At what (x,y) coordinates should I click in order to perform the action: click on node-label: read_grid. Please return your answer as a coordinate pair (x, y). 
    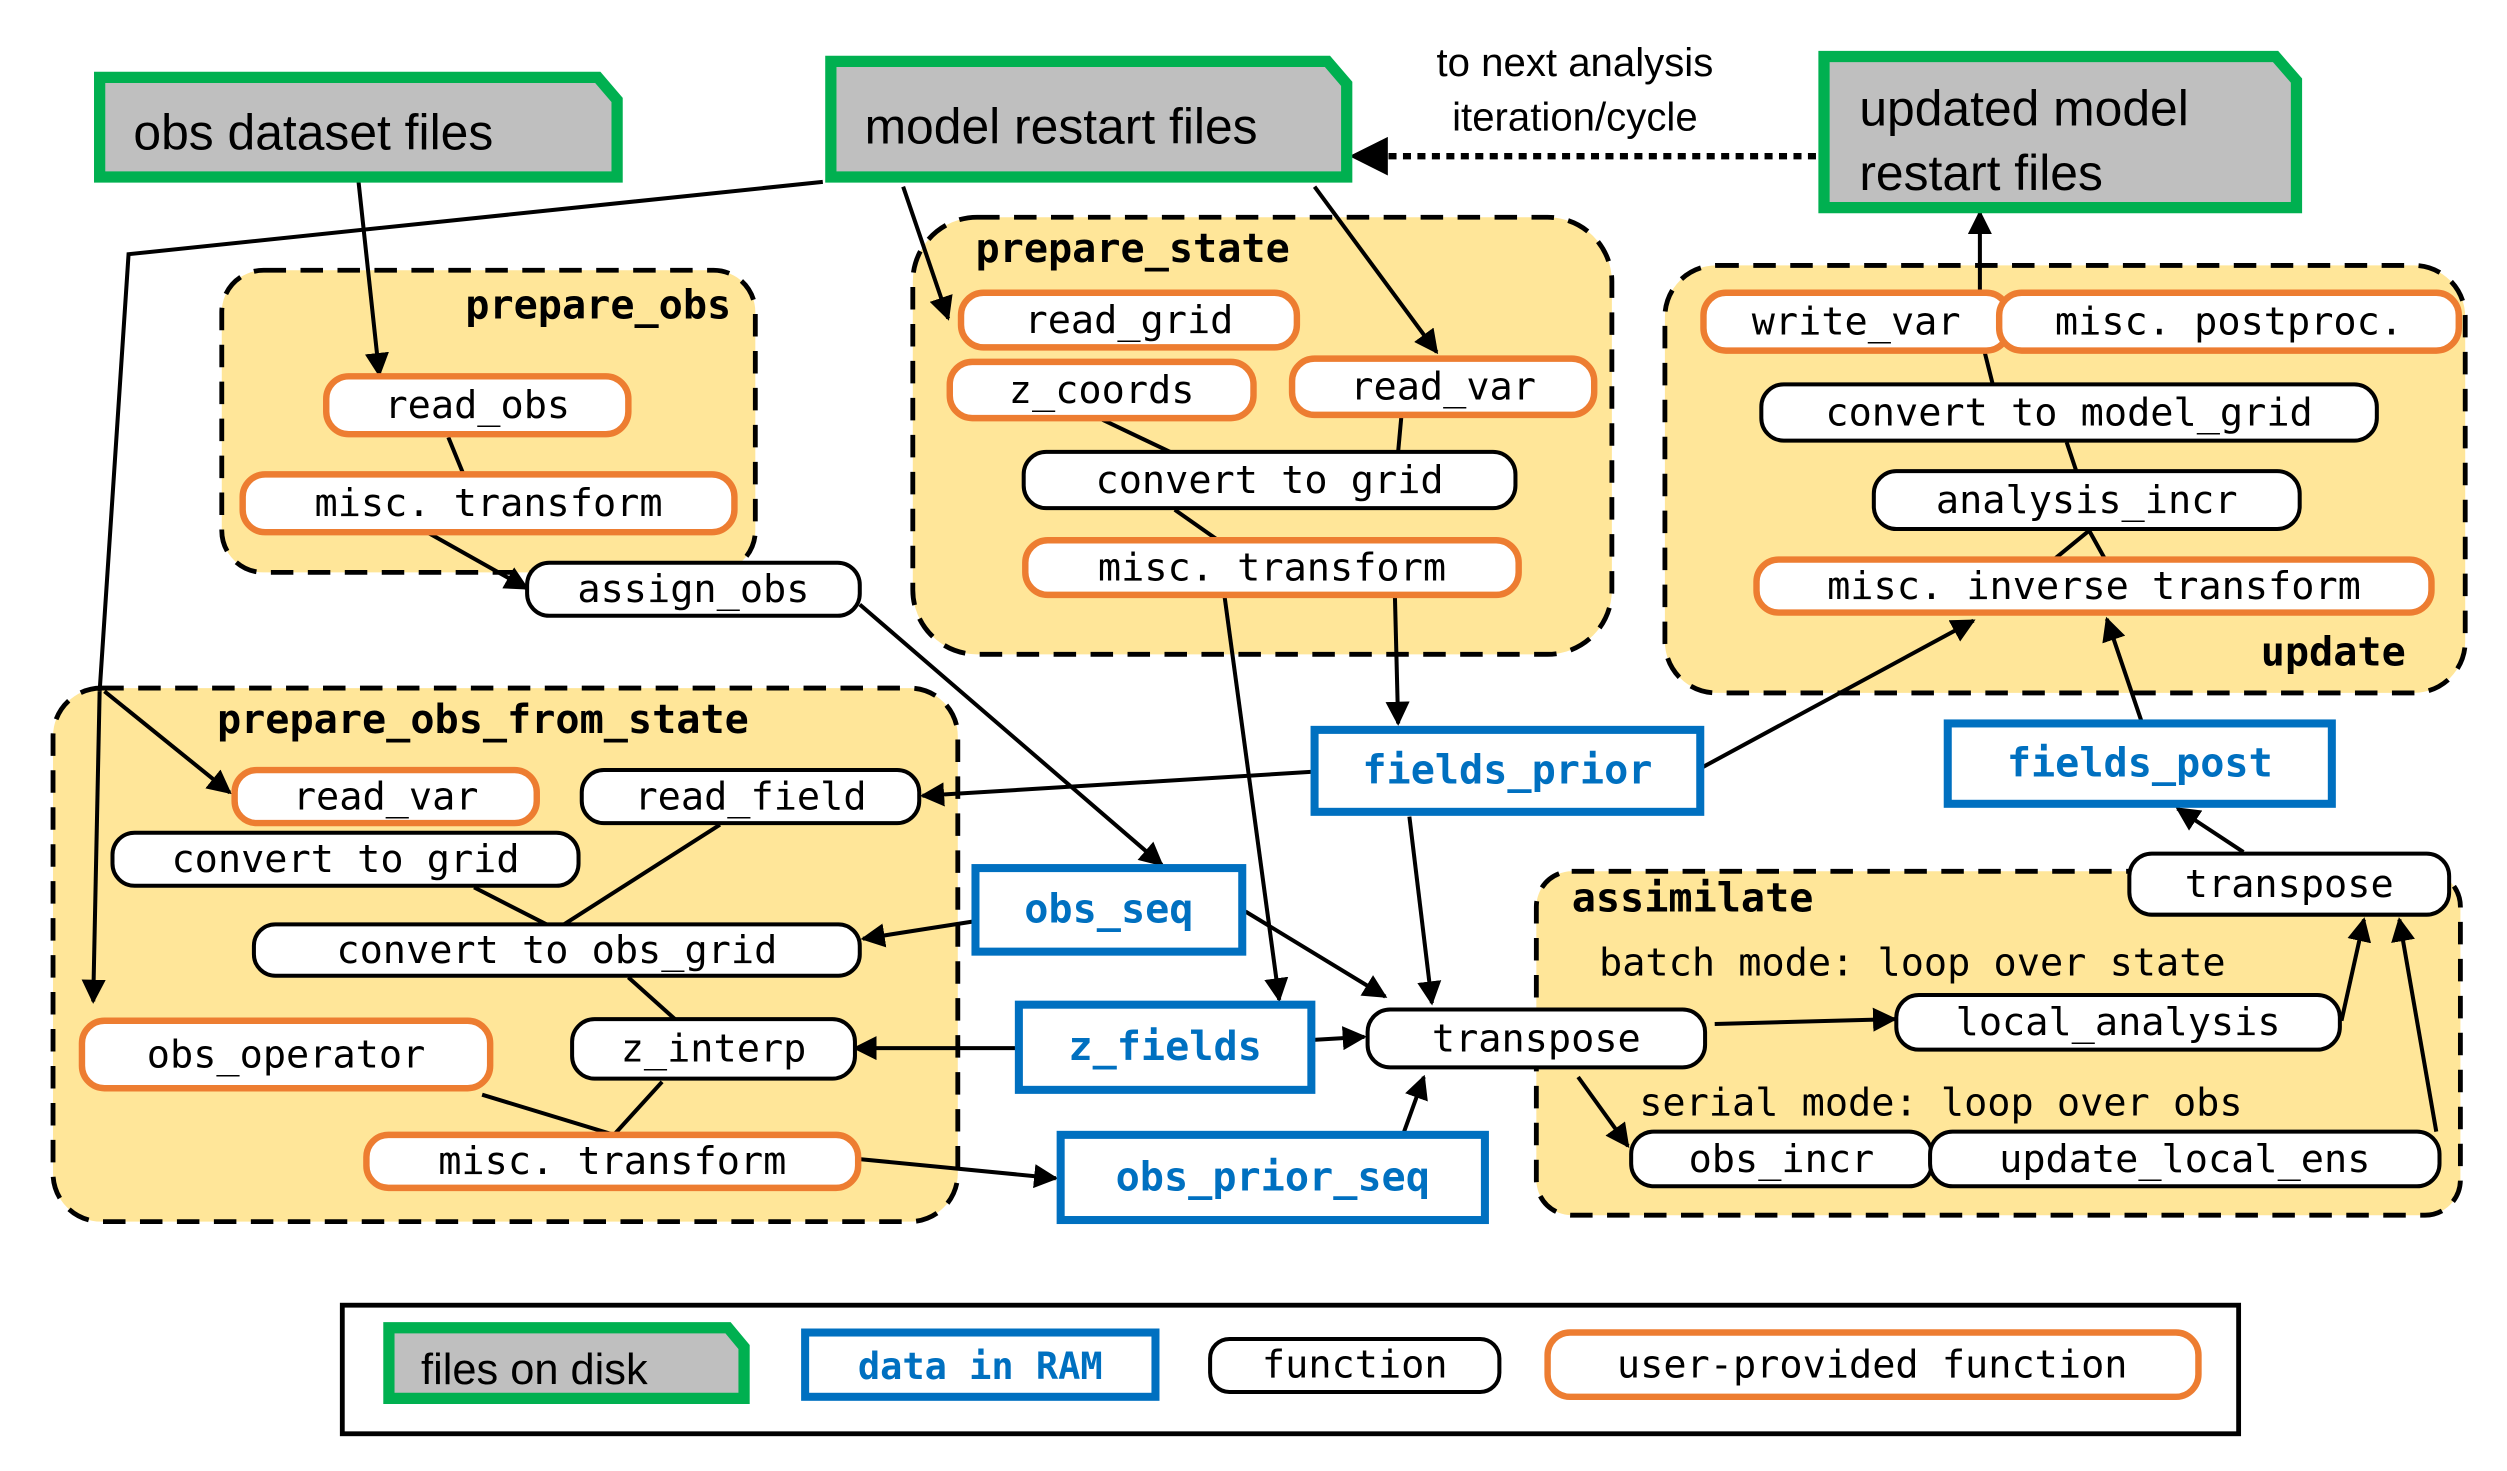
    Looking at the image, I should click on (1129, 320).